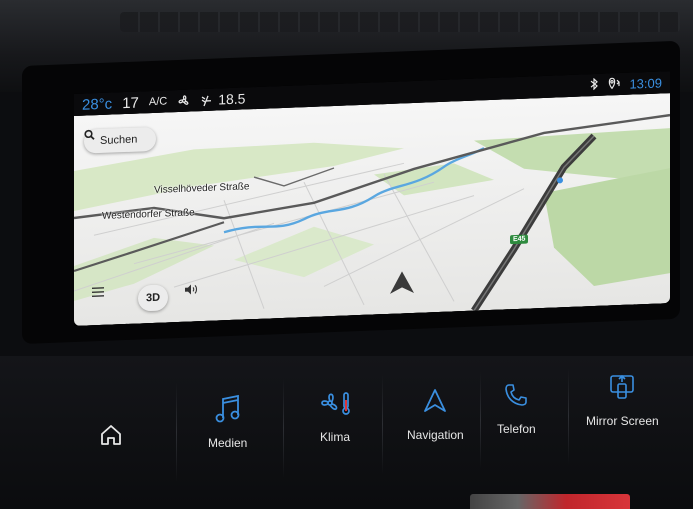 This screenshot has height=509, width=693. Describe the element at coordinates (97, 104) in the screenshot. I see `outside-temperature: 28°c` at that location.